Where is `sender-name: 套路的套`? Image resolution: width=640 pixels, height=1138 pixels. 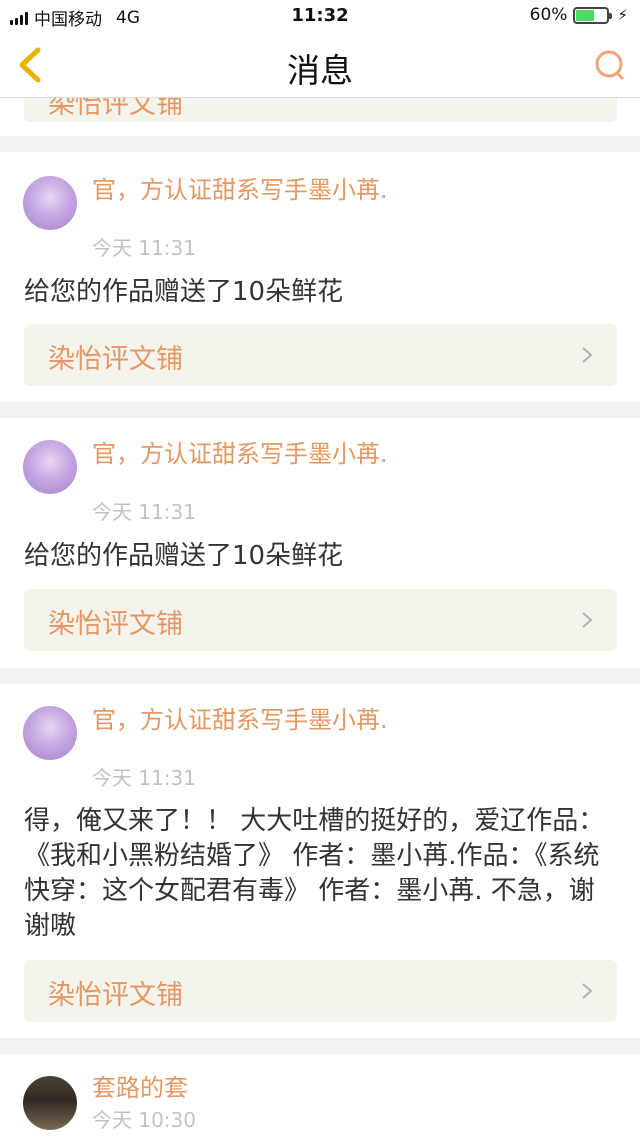
sender-name: 套路的套 is located at coordinates (242, 1088).